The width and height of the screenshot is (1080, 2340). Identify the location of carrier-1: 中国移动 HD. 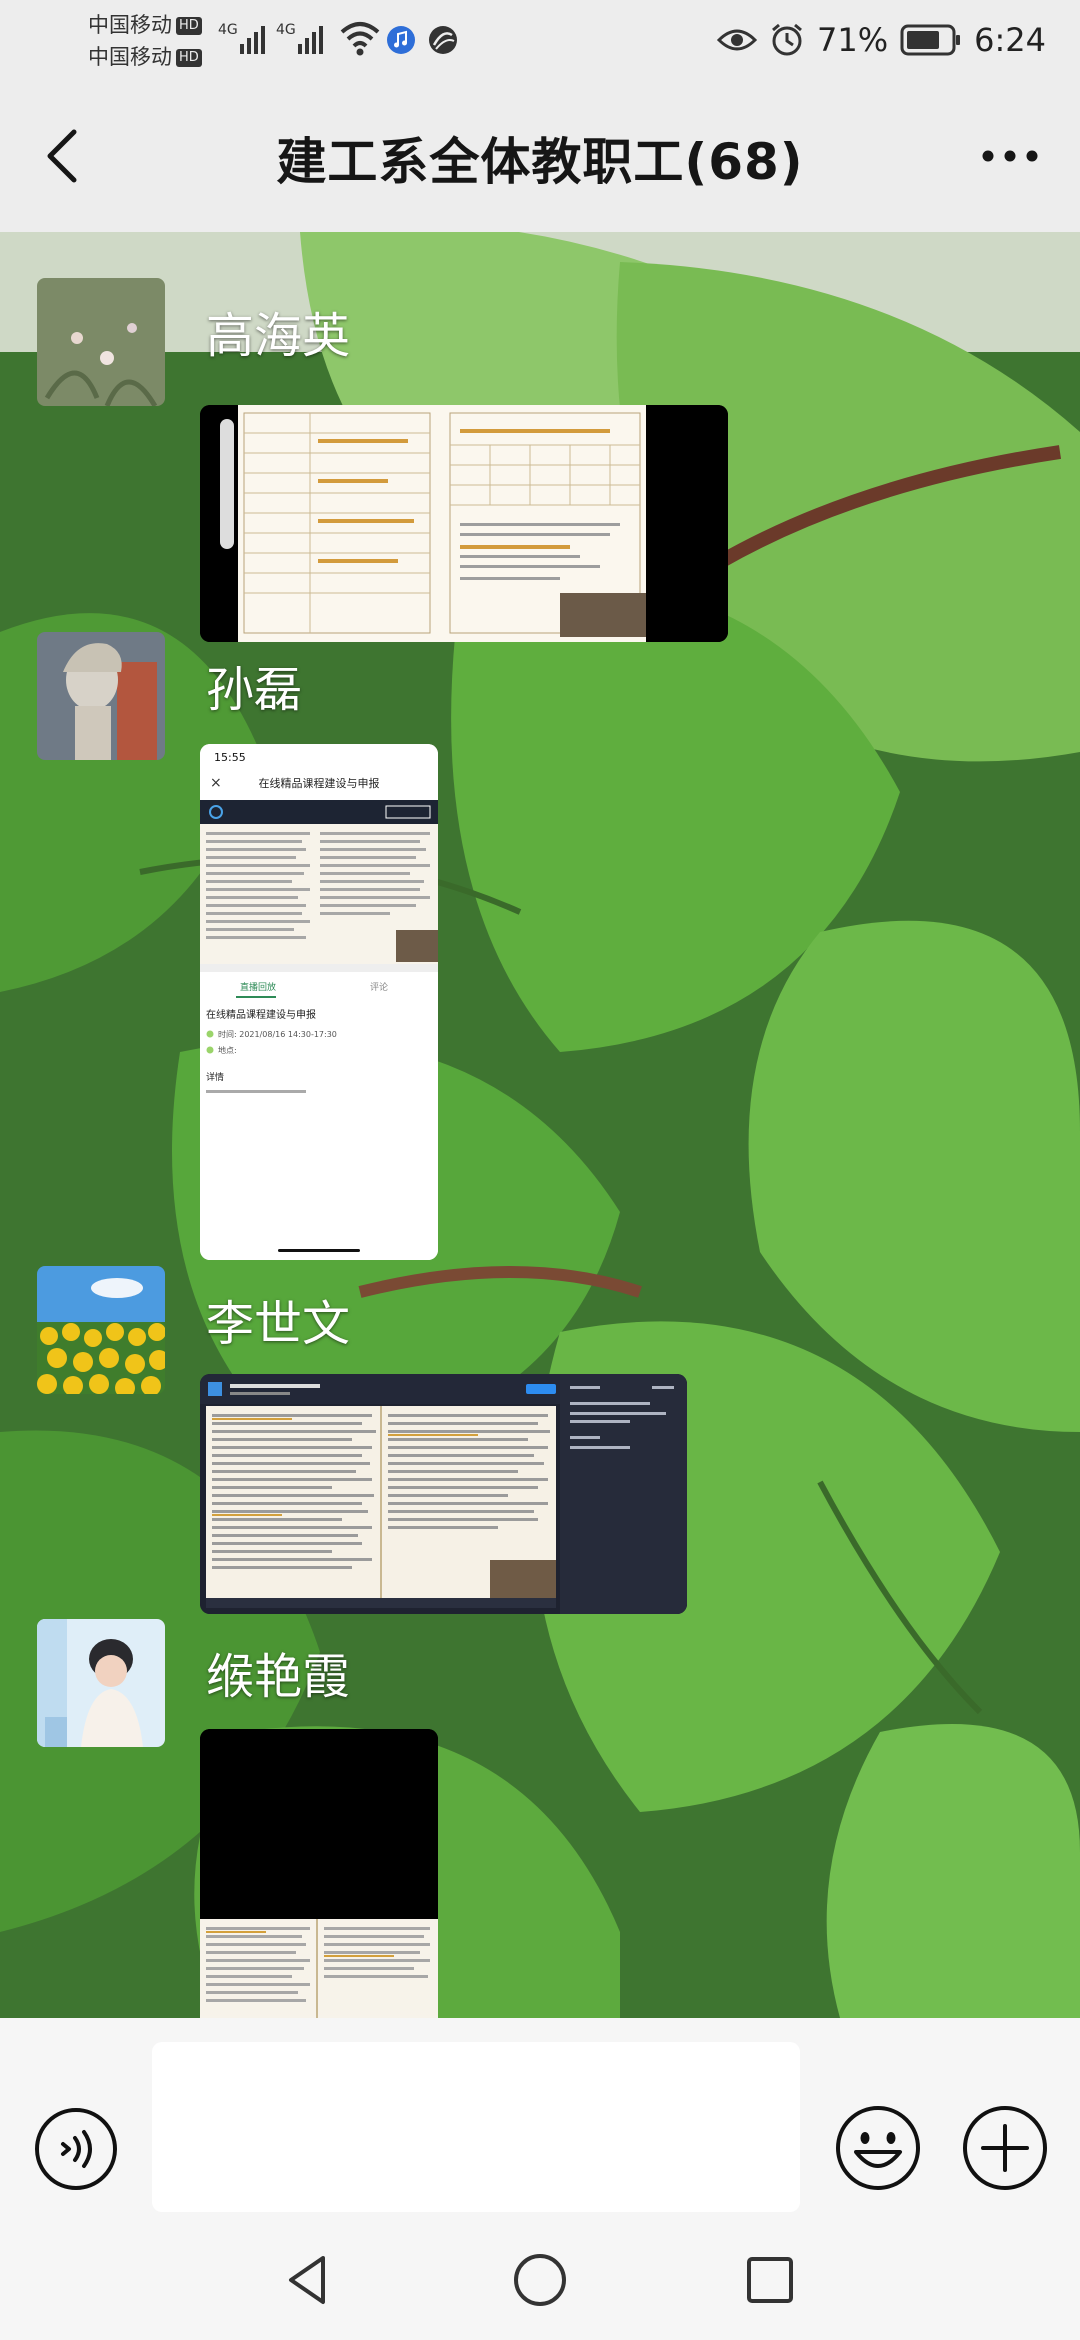
(145, 25).